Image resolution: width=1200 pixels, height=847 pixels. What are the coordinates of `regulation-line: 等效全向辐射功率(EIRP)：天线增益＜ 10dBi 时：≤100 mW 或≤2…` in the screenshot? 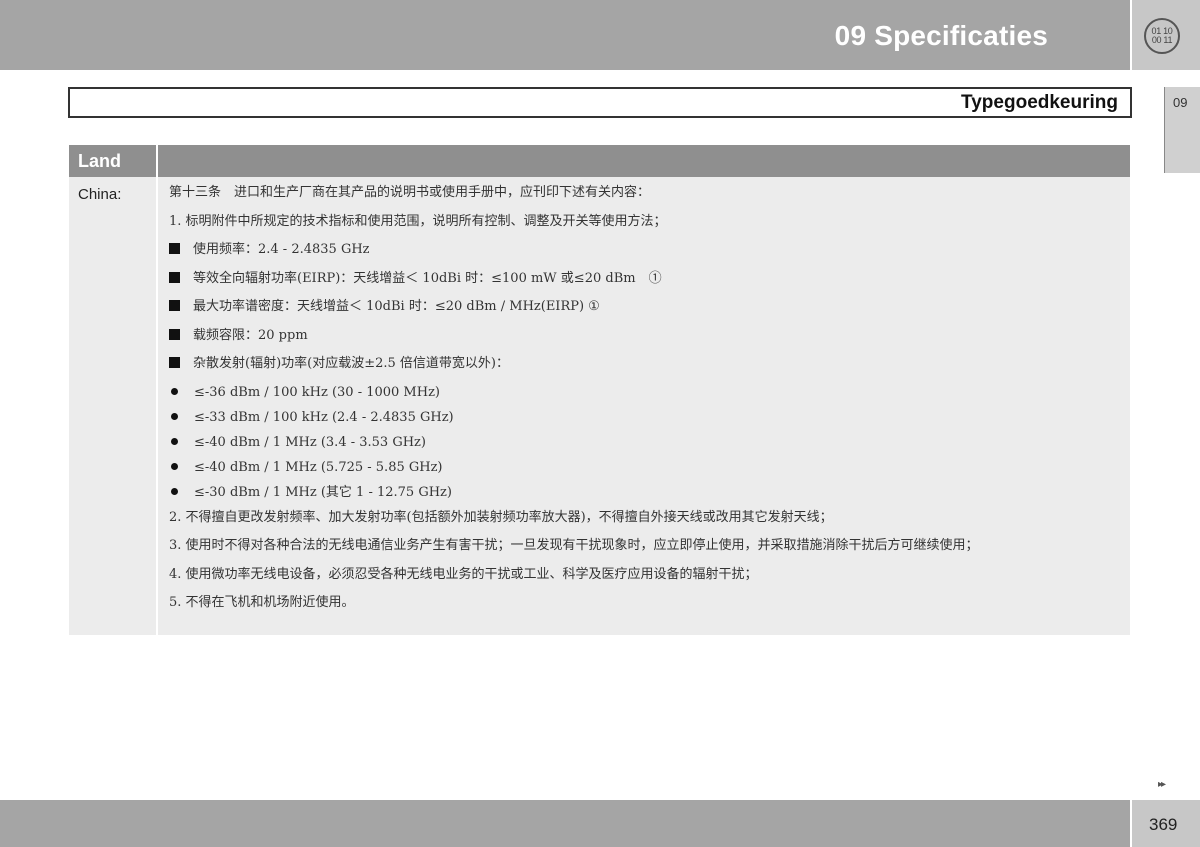 It's located at (645, 279).